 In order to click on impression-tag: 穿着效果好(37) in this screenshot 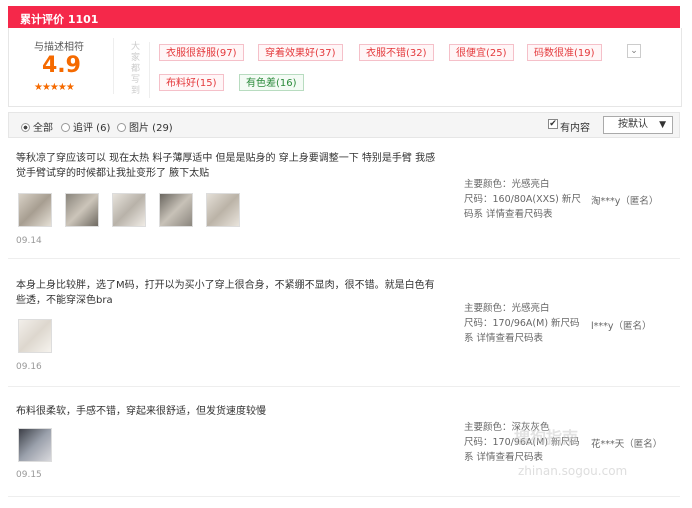, I will do `click(300, 52)`.